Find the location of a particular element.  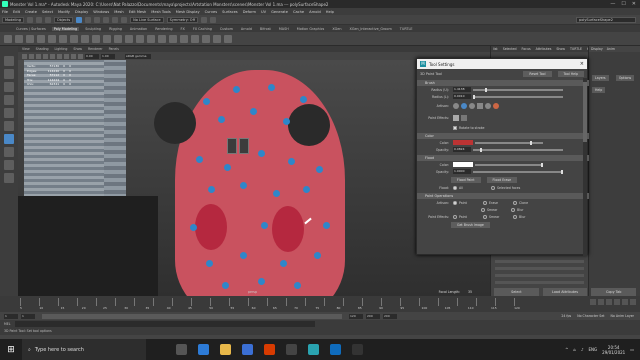

menu-edit: Edit is located at coordinates (16, 12).